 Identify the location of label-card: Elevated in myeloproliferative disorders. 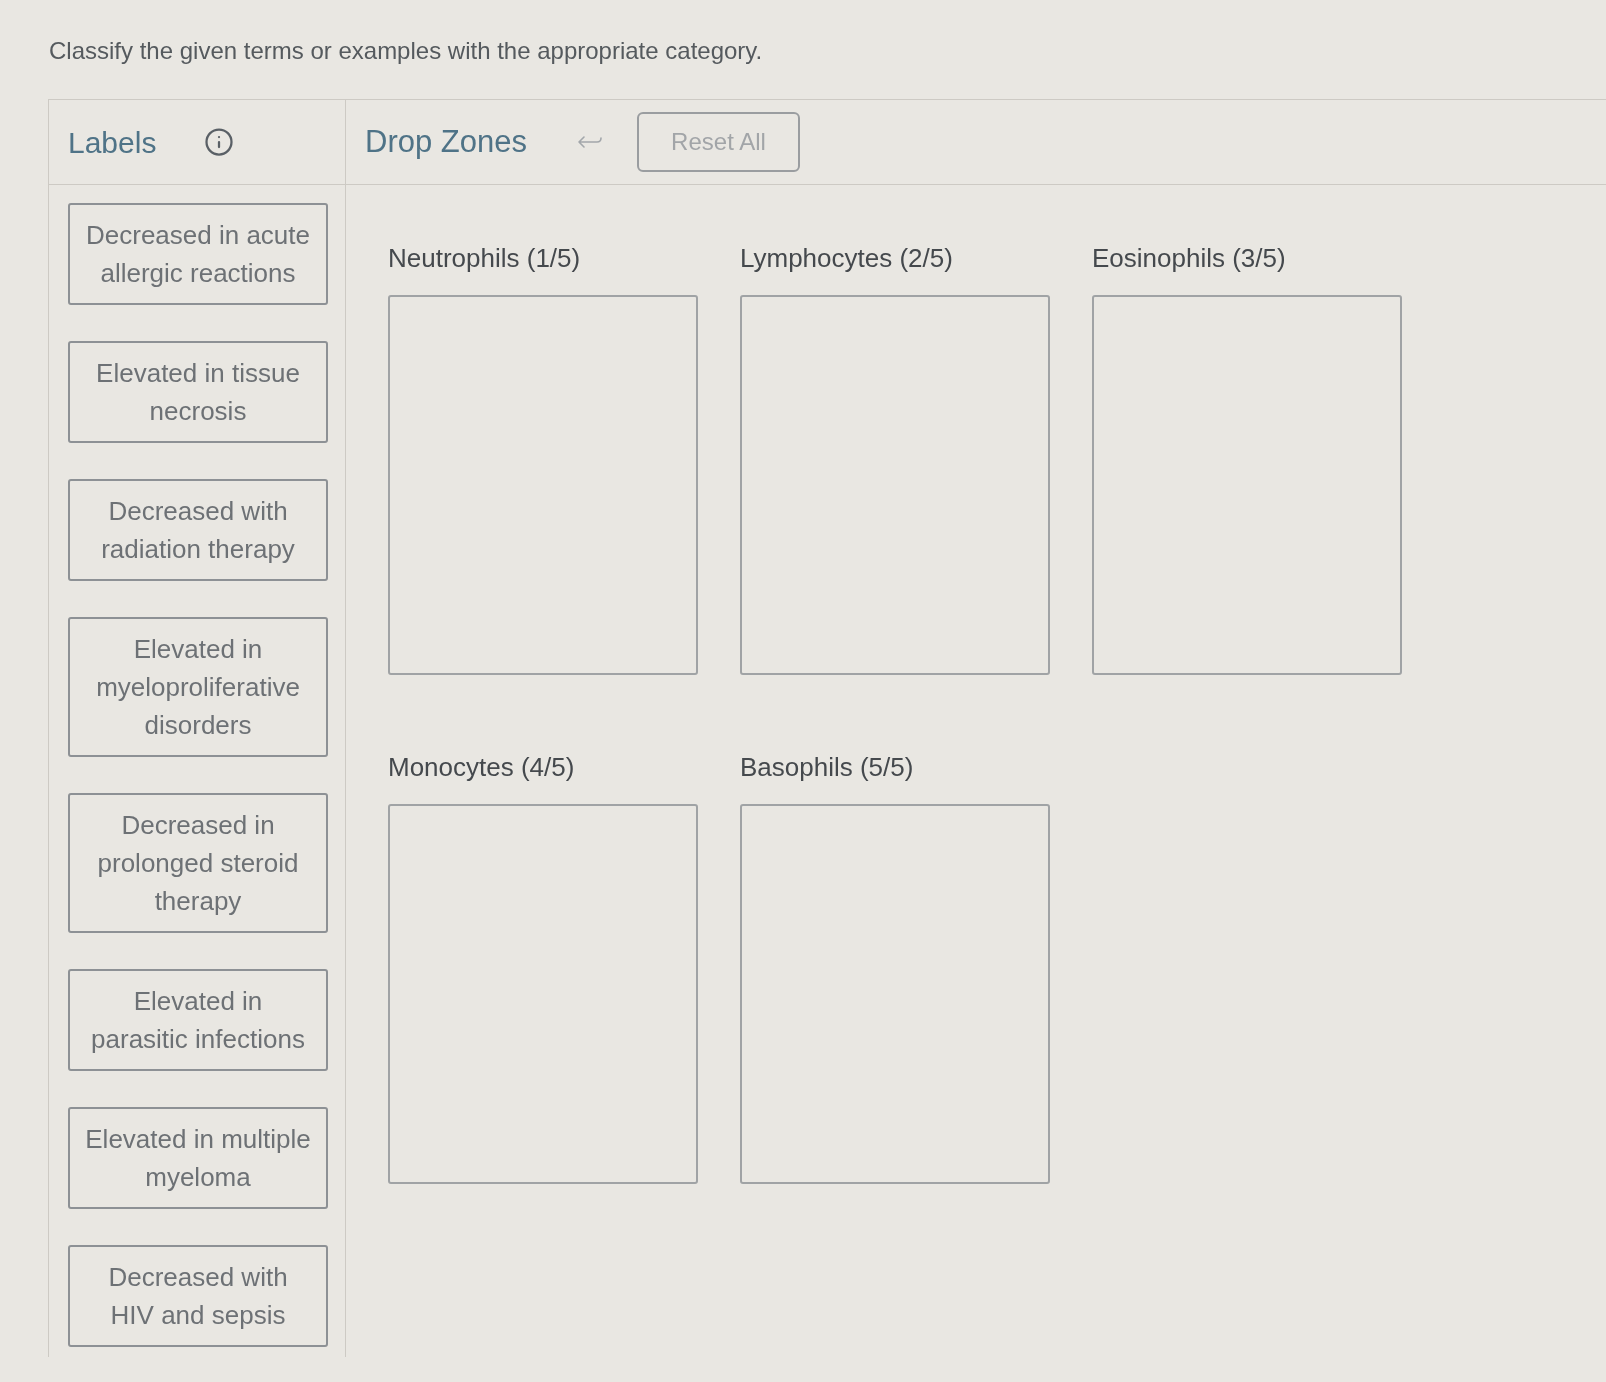
(198, 687).